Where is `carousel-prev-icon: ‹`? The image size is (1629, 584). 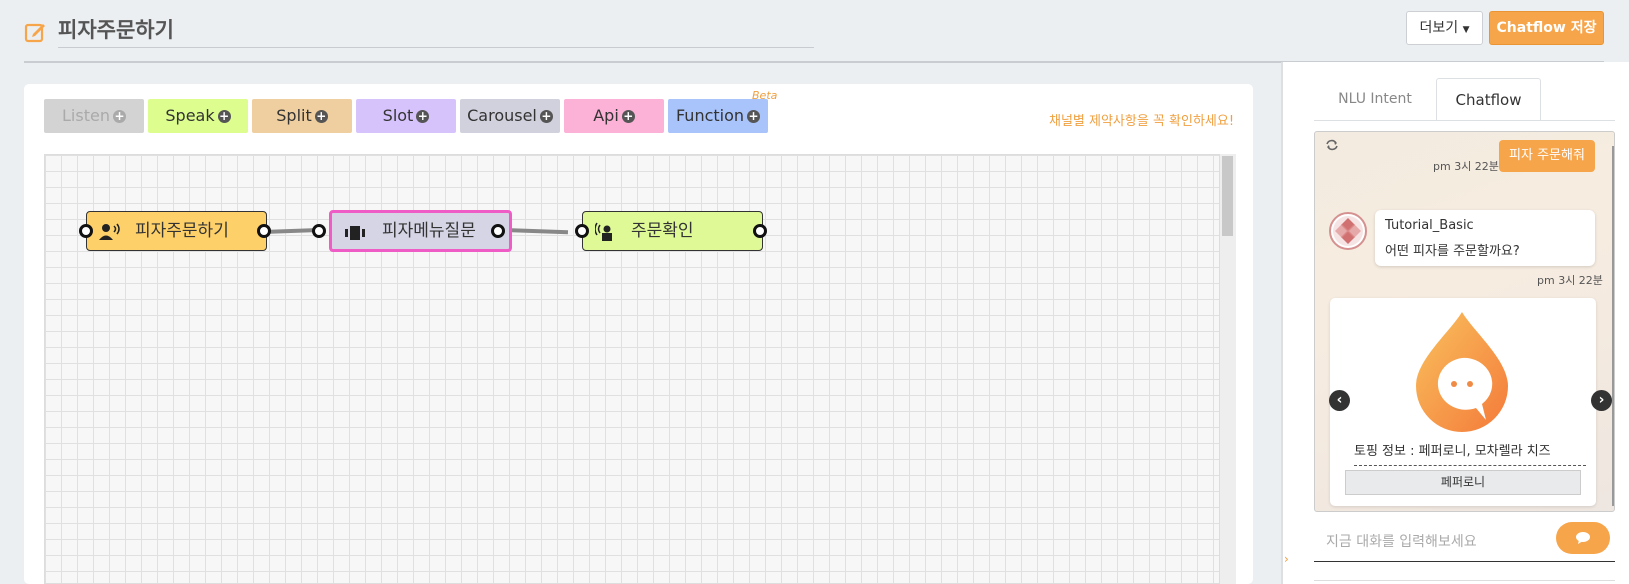
carousel-prev-icon: ‹ is located at coordinates (1339, 400).